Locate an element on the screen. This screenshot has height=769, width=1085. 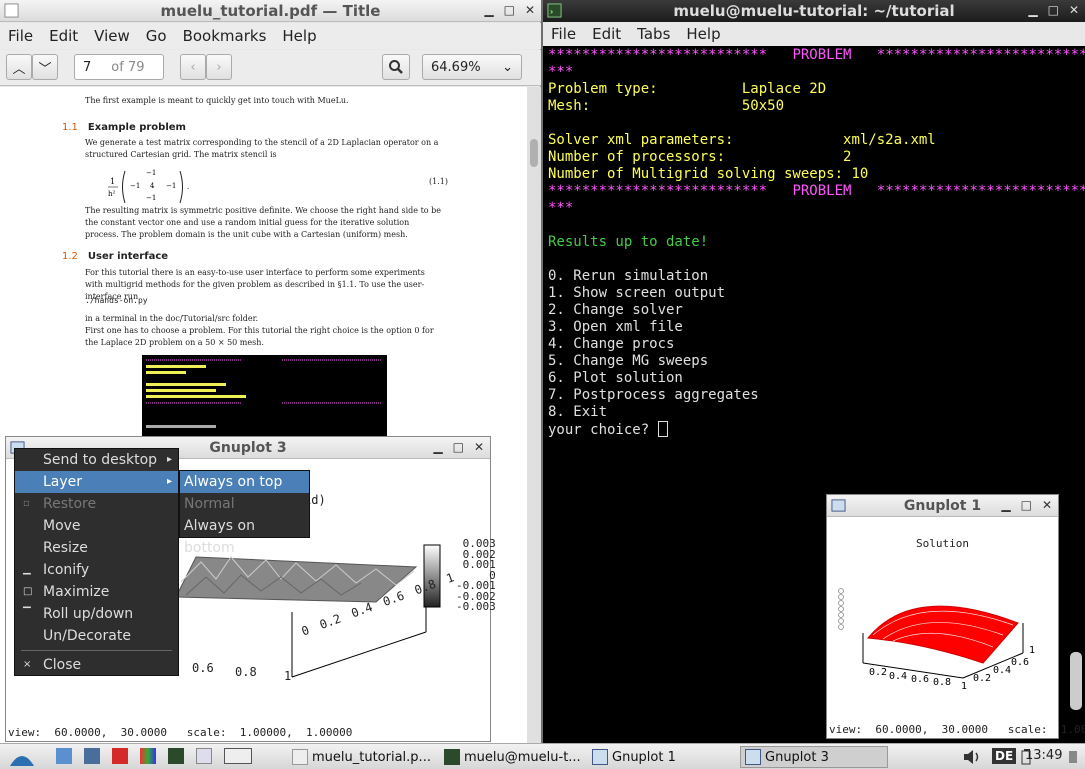
context-menu-item-iconify: ▁ Iconify is located at coordinates (96, 570).